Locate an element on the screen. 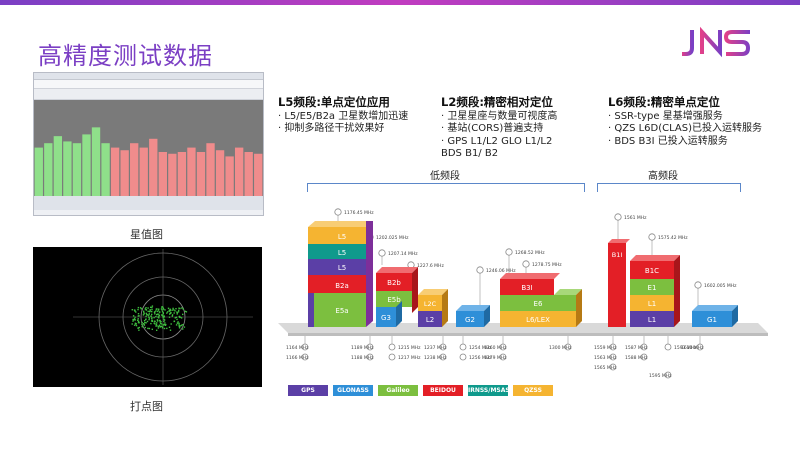  freq-bottom-marker: 1279 MHz is located at coordinates (495, 357).